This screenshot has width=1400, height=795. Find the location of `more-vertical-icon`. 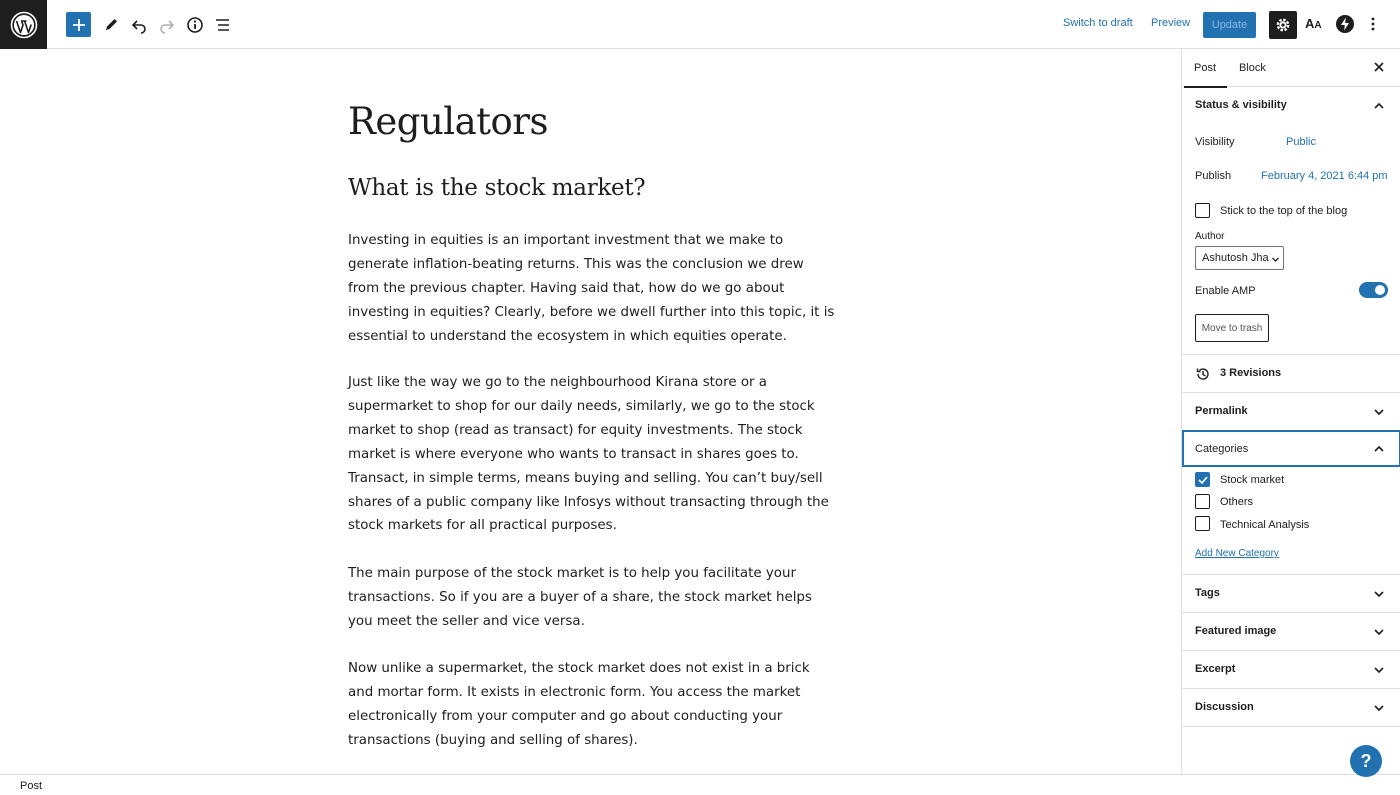

more-vertical-icon is located at coordinates (1373, 24).